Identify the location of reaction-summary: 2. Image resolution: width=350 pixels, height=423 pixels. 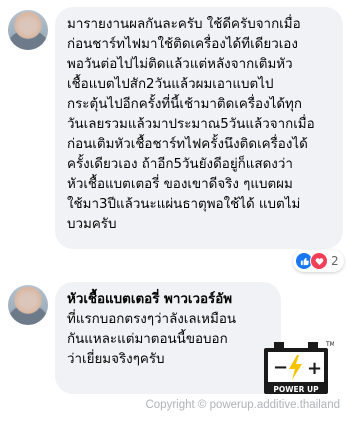
(318, 261).